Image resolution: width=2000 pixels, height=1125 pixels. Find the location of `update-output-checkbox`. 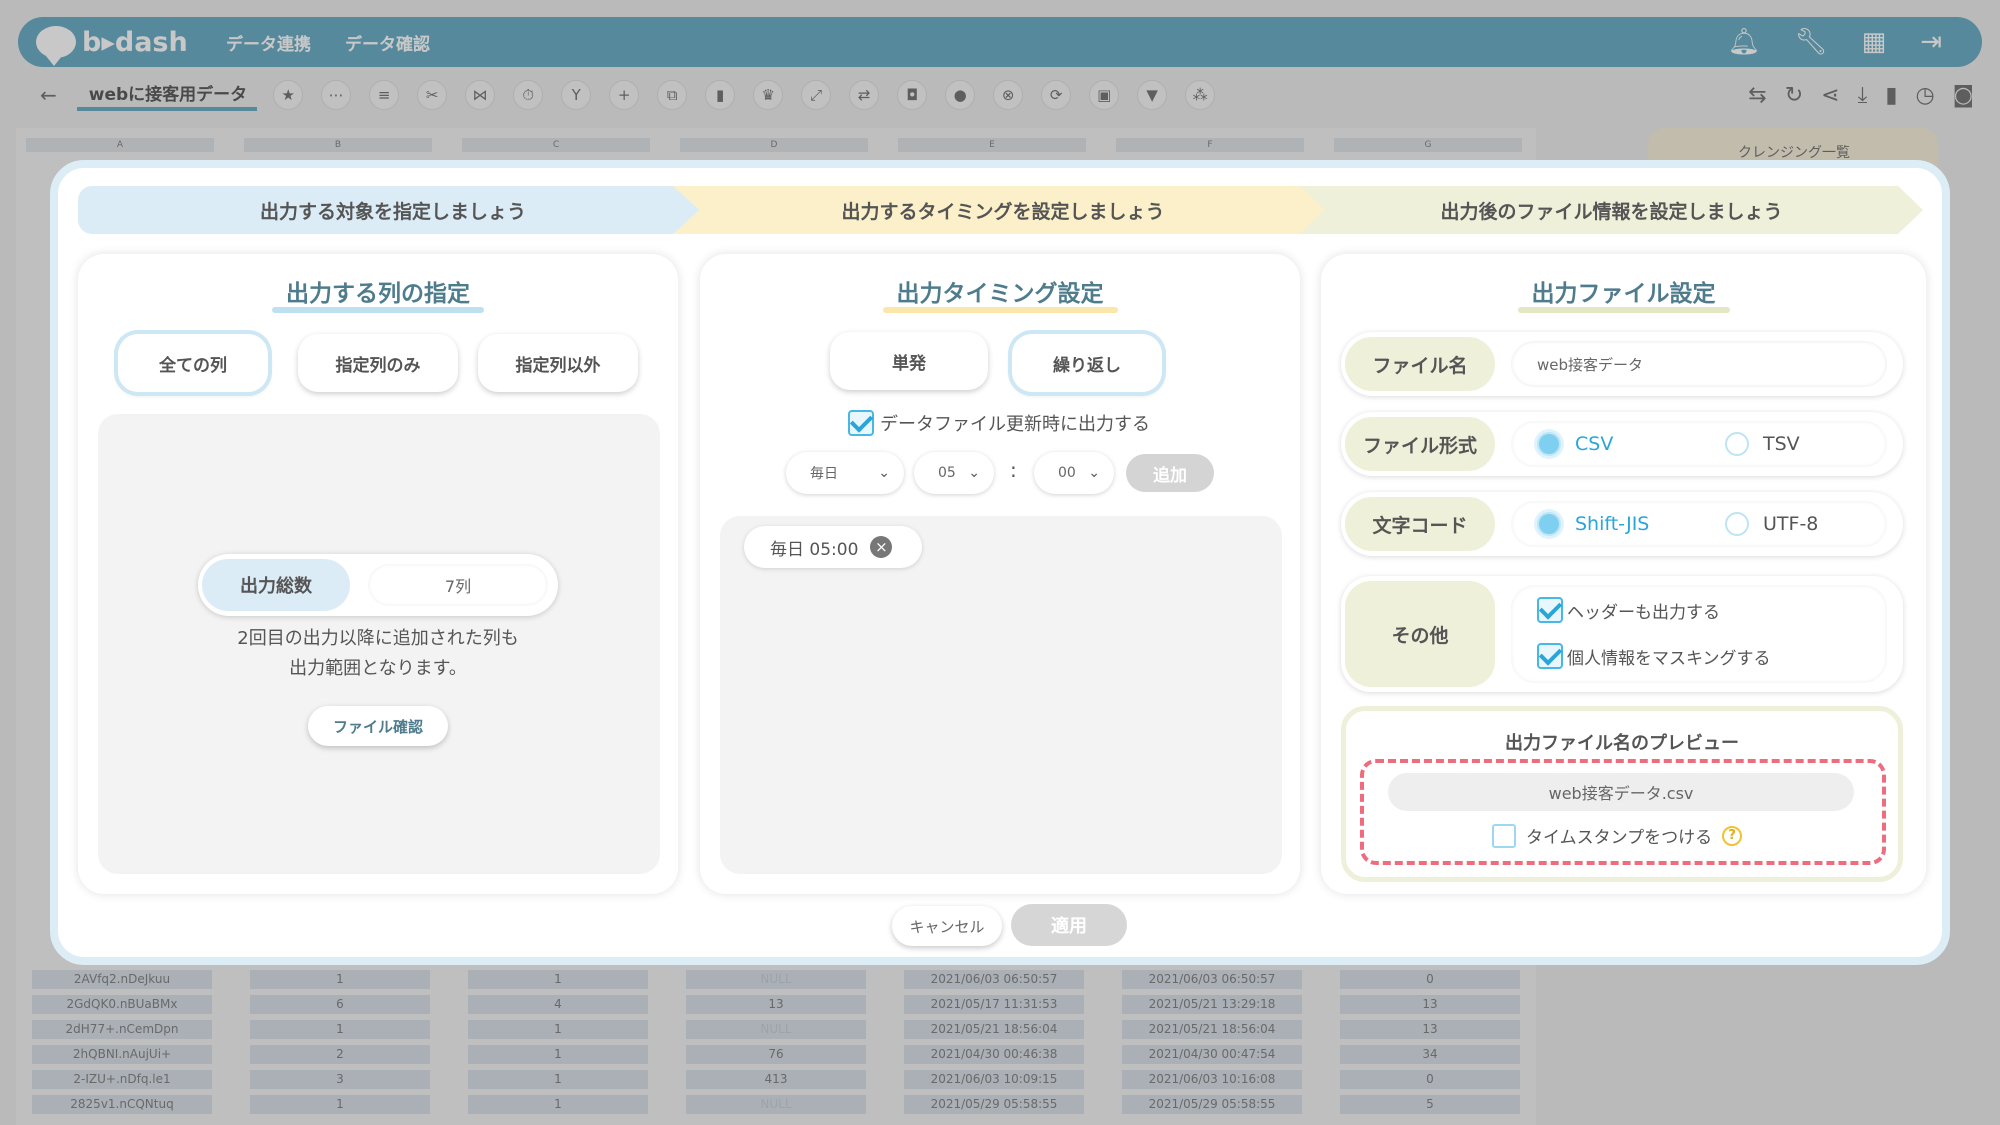

update-output-checkbox is located at coordinates (861, 423).